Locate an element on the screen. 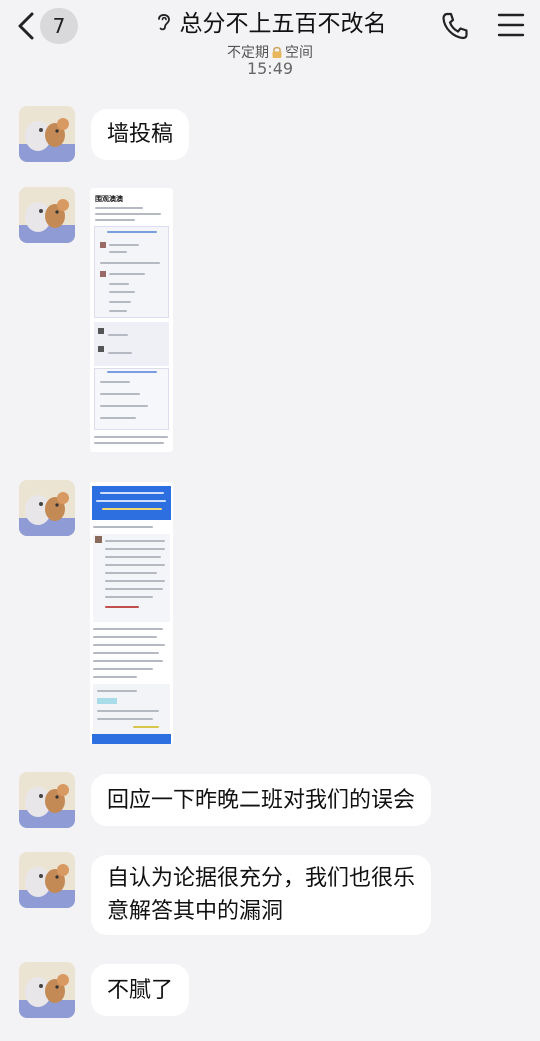  message-timestamp: 15:49 is located at coordinates (270, 68).